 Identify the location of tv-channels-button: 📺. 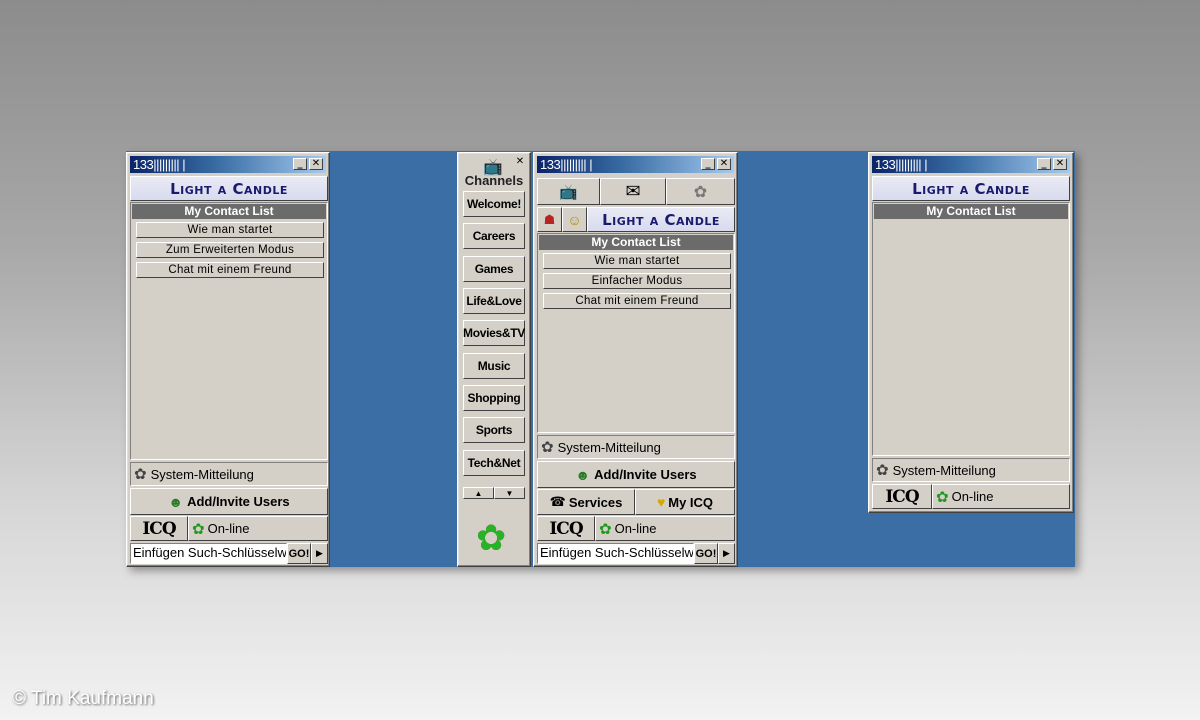
(568, 191).